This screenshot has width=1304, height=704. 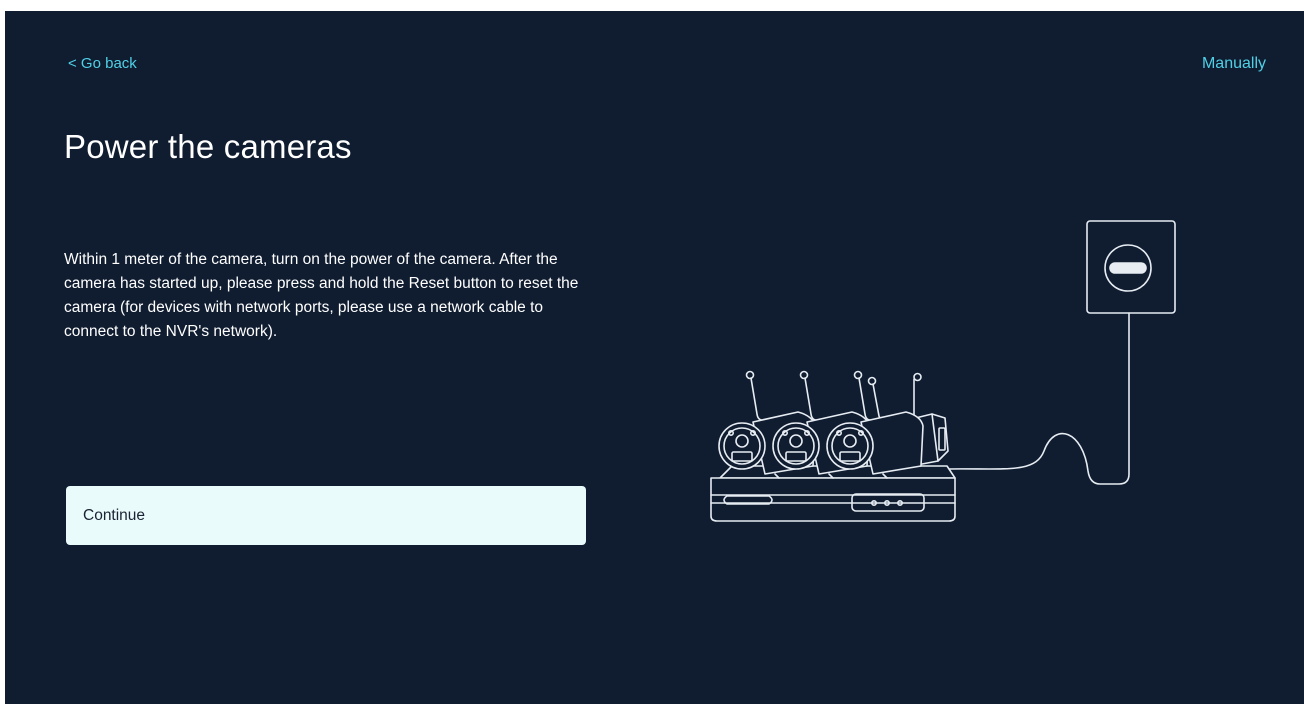 What do you see at coordinates (875, 424) in the screenshot?
I see `camera-icon` at bounding box center [875, 424].